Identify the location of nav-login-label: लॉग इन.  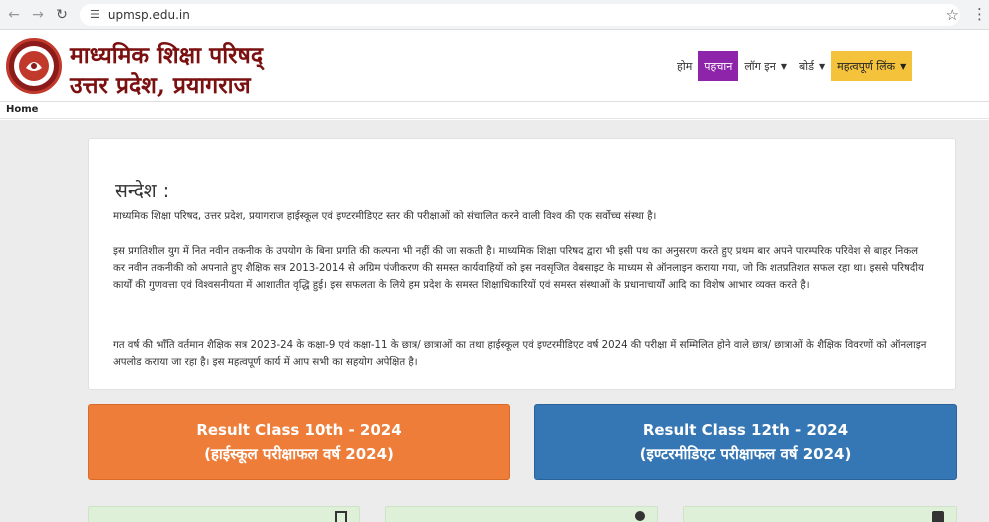
(760, 66).